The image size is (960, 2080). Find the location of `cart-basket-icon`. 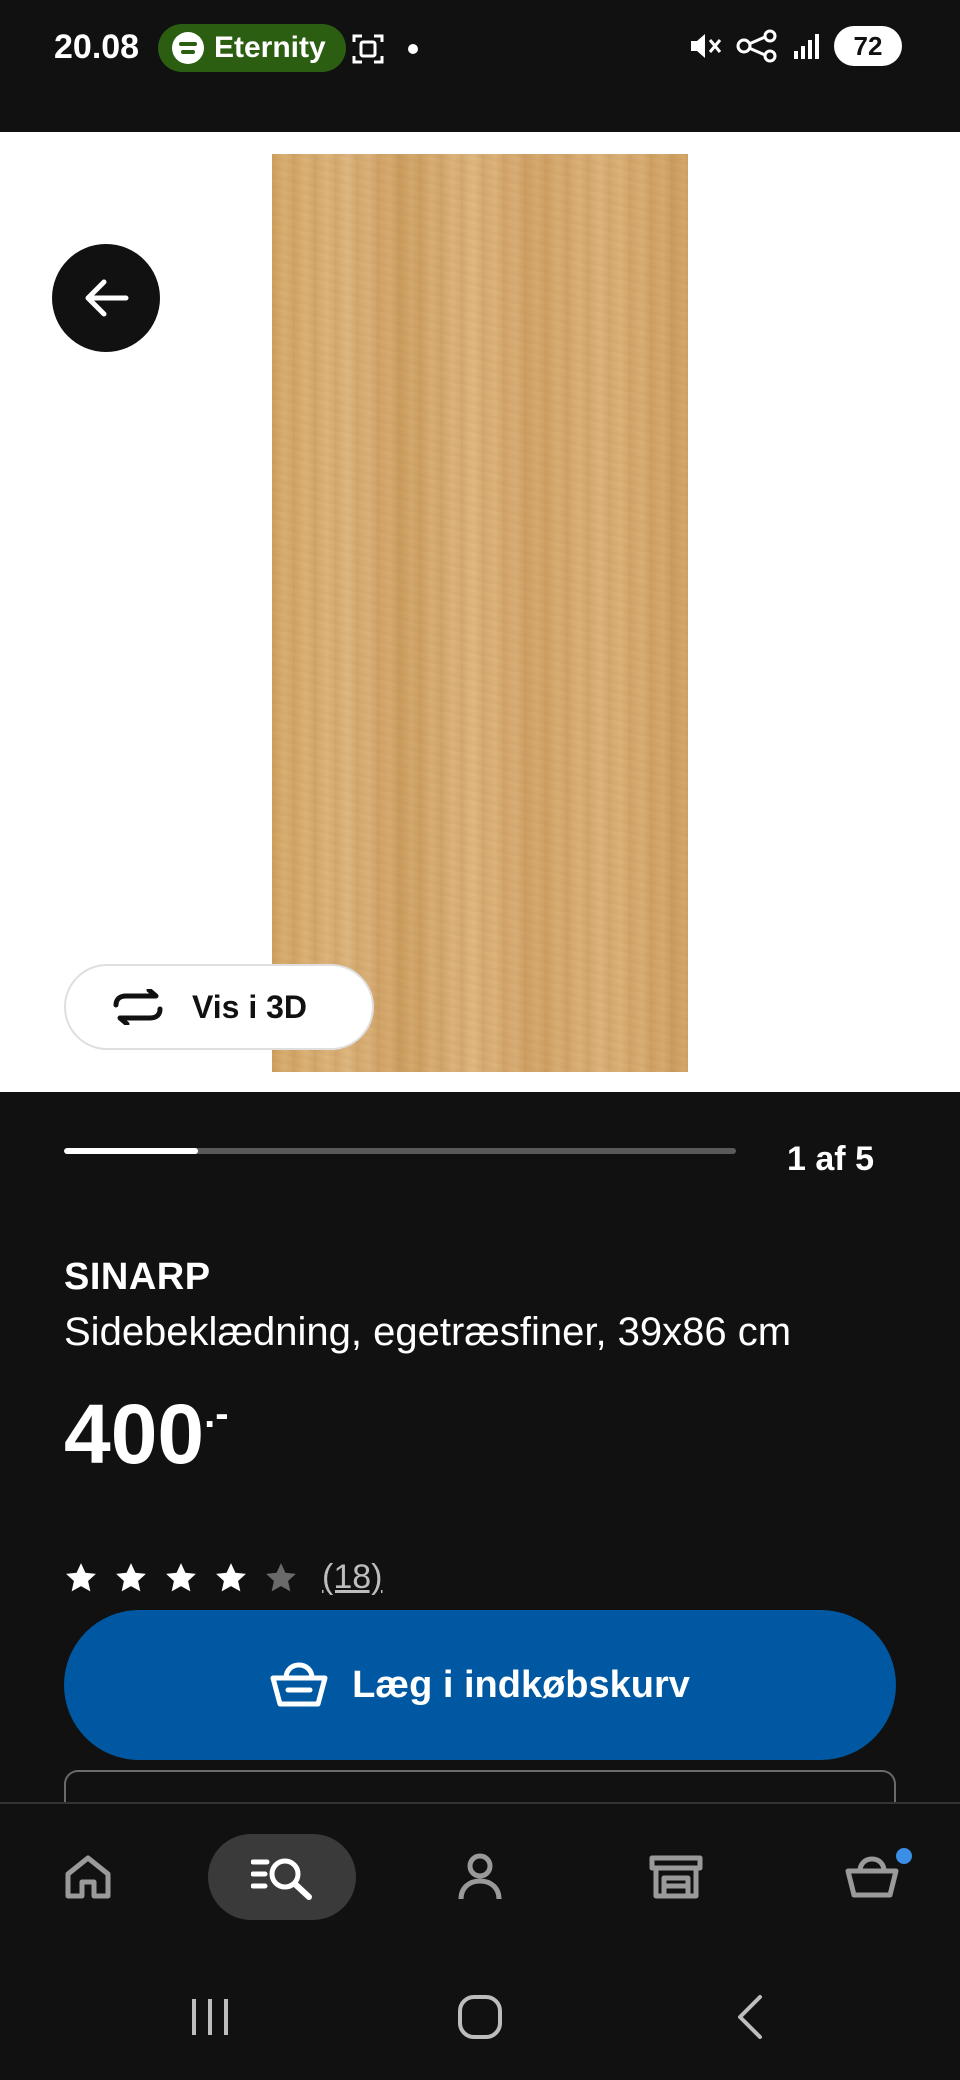

cart-basket-icon is located at coordinates (872, 1877).